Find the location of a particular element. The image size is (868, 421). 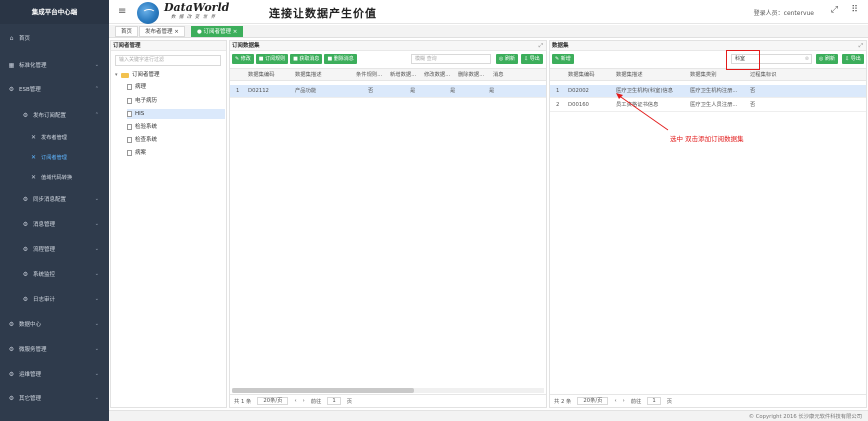

table-row: 2 D00160 员工资格证书信息 医疗卫生人员注册... 否 is located at coordinates (708, 105).